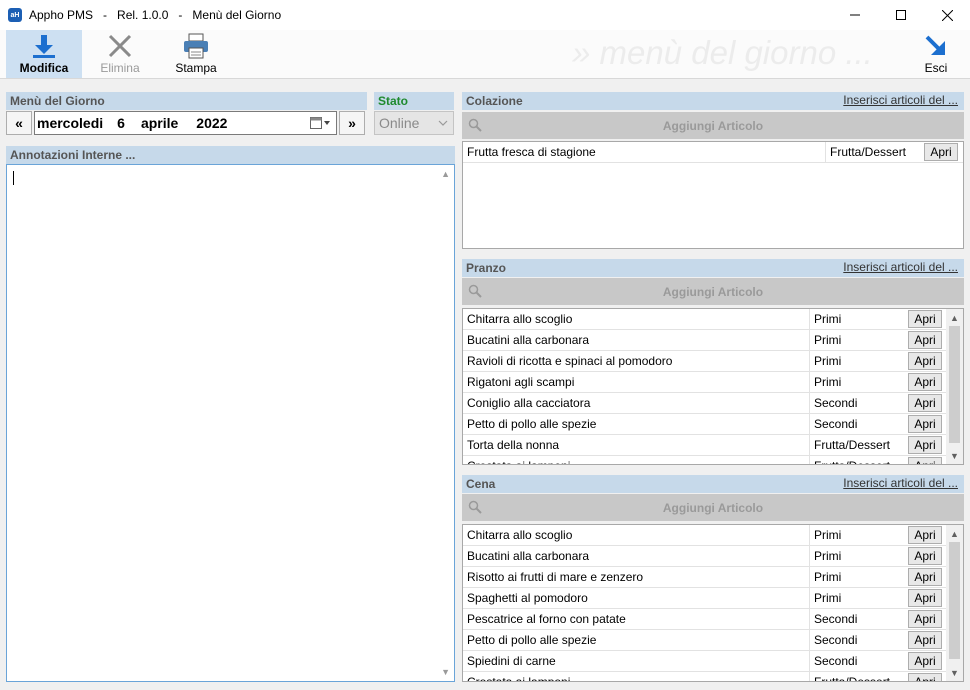 The height and width of the screenshot is (690, 970). I want to click on colazione-add-article-label: Aggiungi Articolo, so click(713, 125).